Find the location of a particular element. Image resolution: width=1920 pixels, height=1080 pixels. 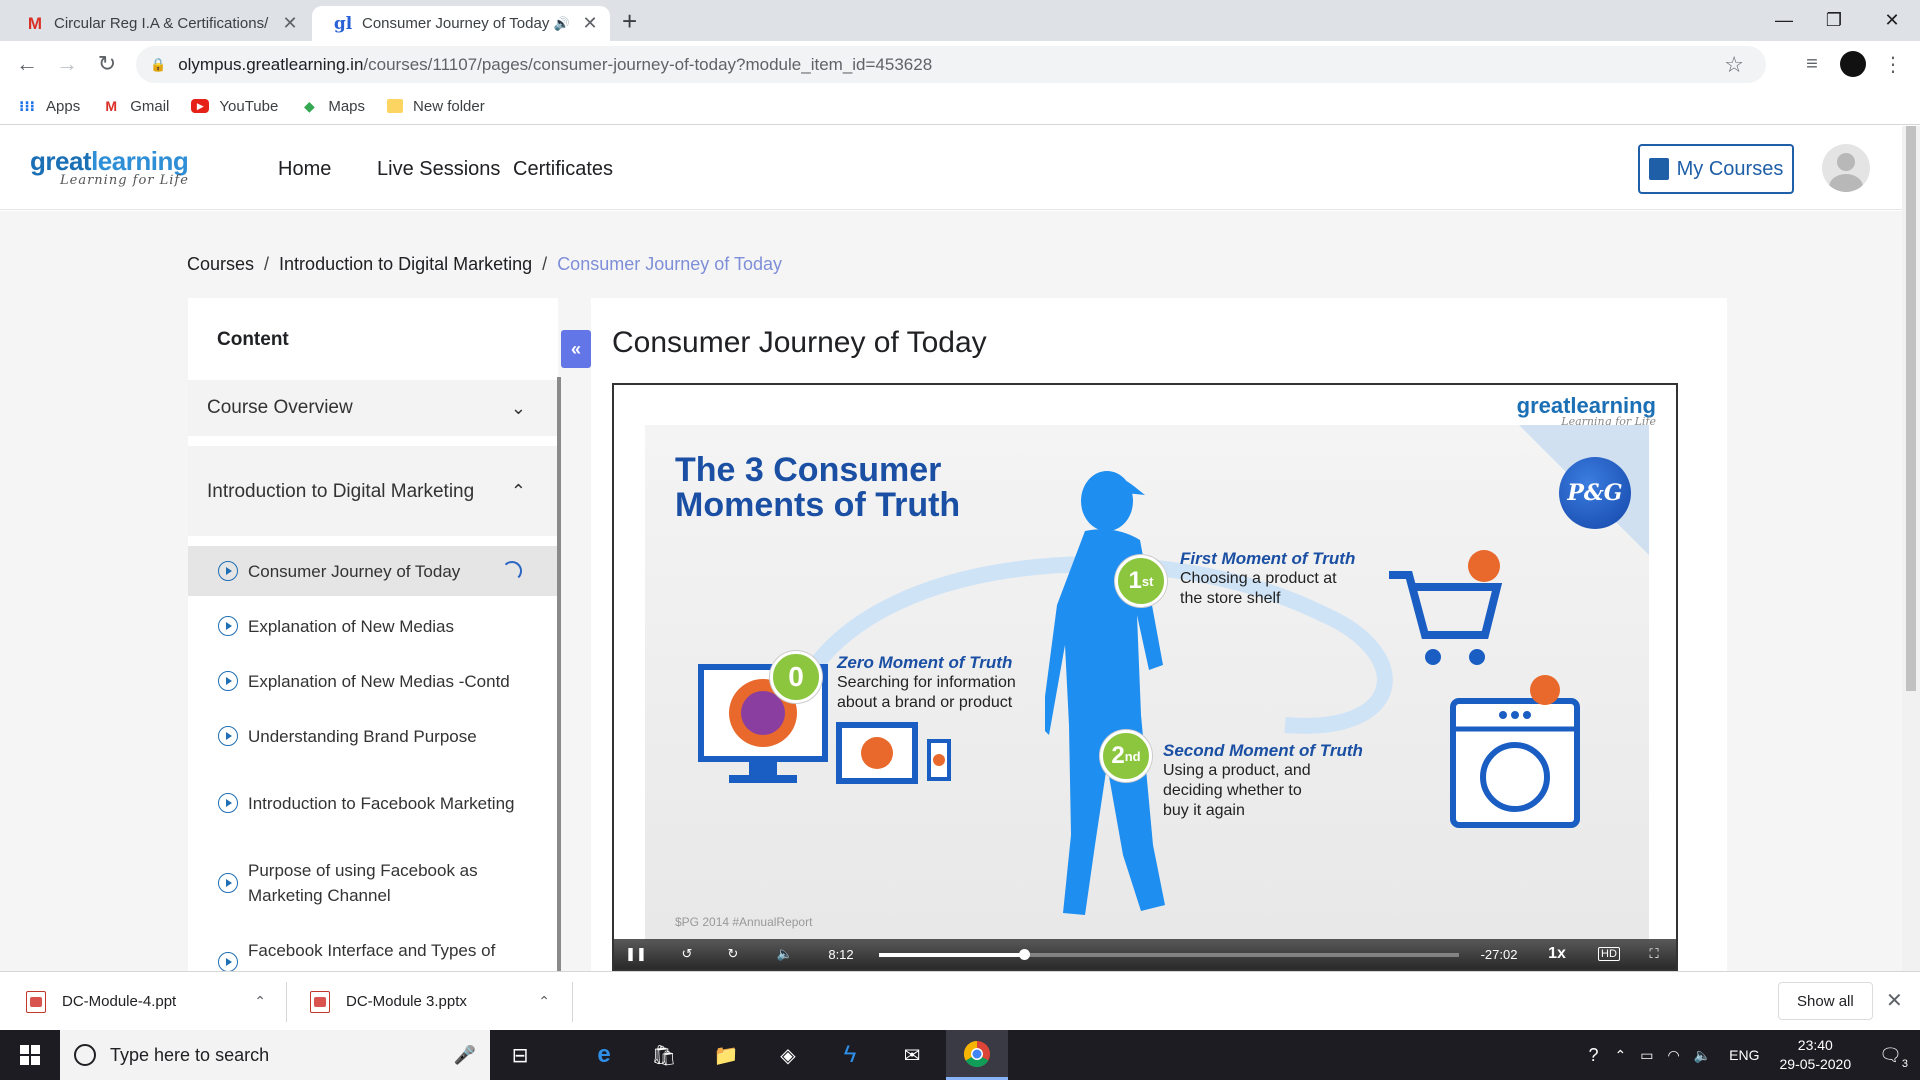

product-icon is located at coordinates (1545, 690).